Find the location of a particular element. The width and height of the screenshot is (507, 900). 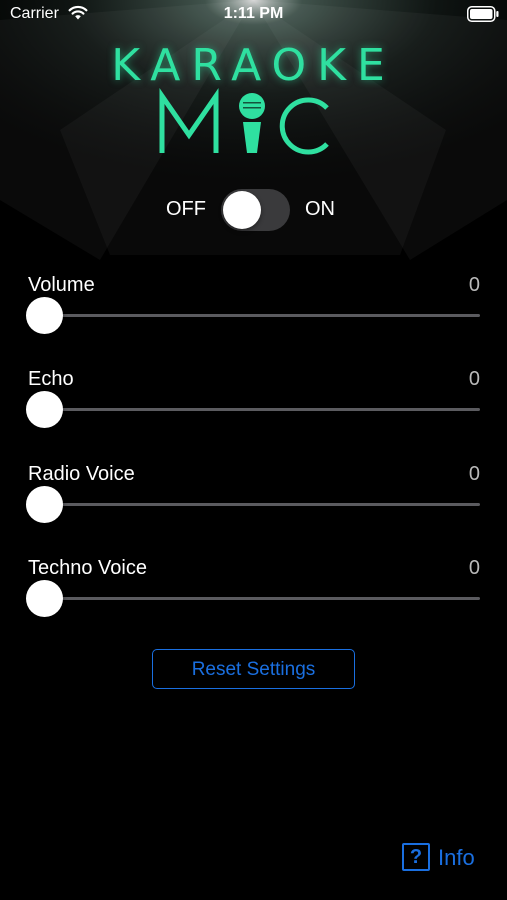

karaoke-mic-logo: KARAOKE is located at coordinates (253, 102).